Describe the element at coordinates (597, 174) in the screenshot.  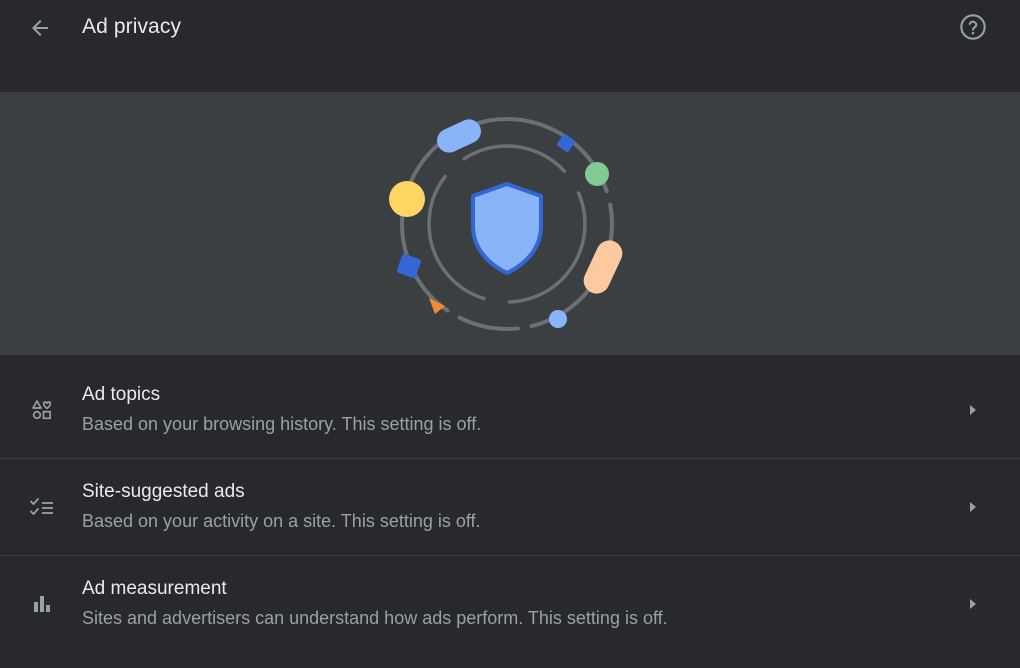
I see `green-dot-shape` at that location.